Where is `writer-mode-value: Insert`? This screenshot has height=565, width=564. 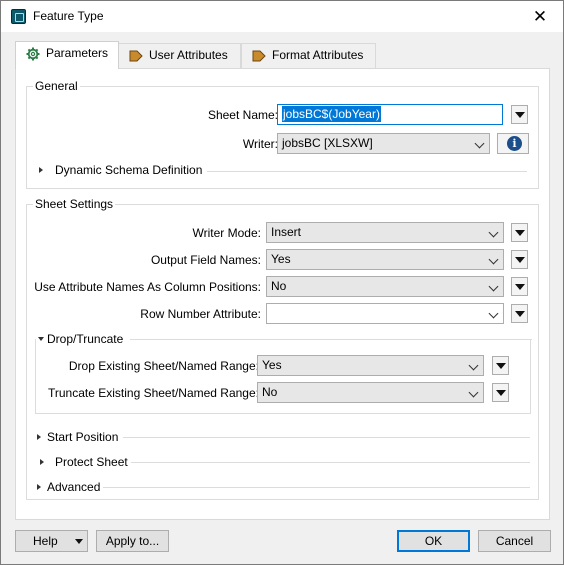
writer-mode-value: Insert is located at coordinates (286, 232).